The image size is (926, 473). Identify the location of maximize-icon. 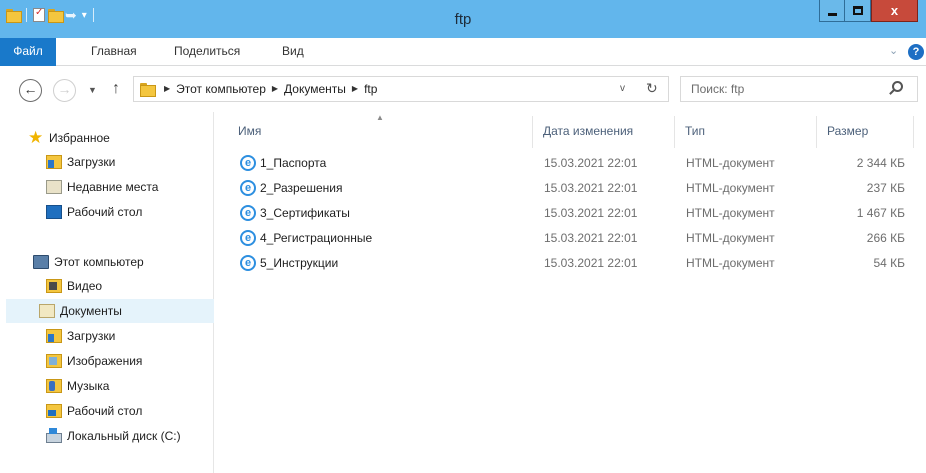
(857, 10).